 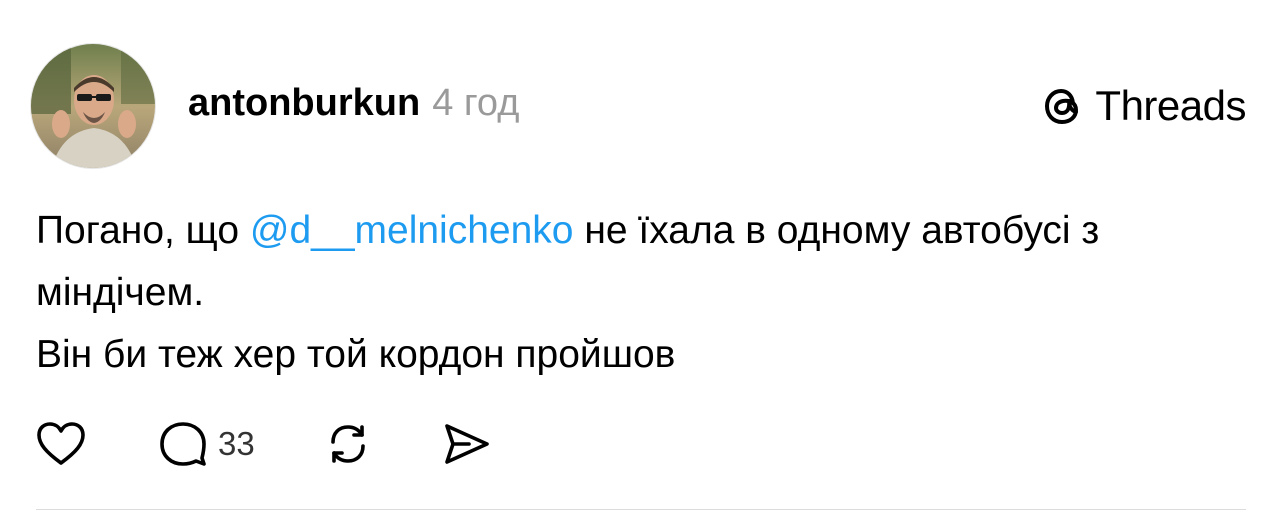 What do you see at coordinates (356, 354) in the screenshot?
I see `post-paragraph-2: Він би теж хер той кордон пройшов` at bounding box center [356, 354].